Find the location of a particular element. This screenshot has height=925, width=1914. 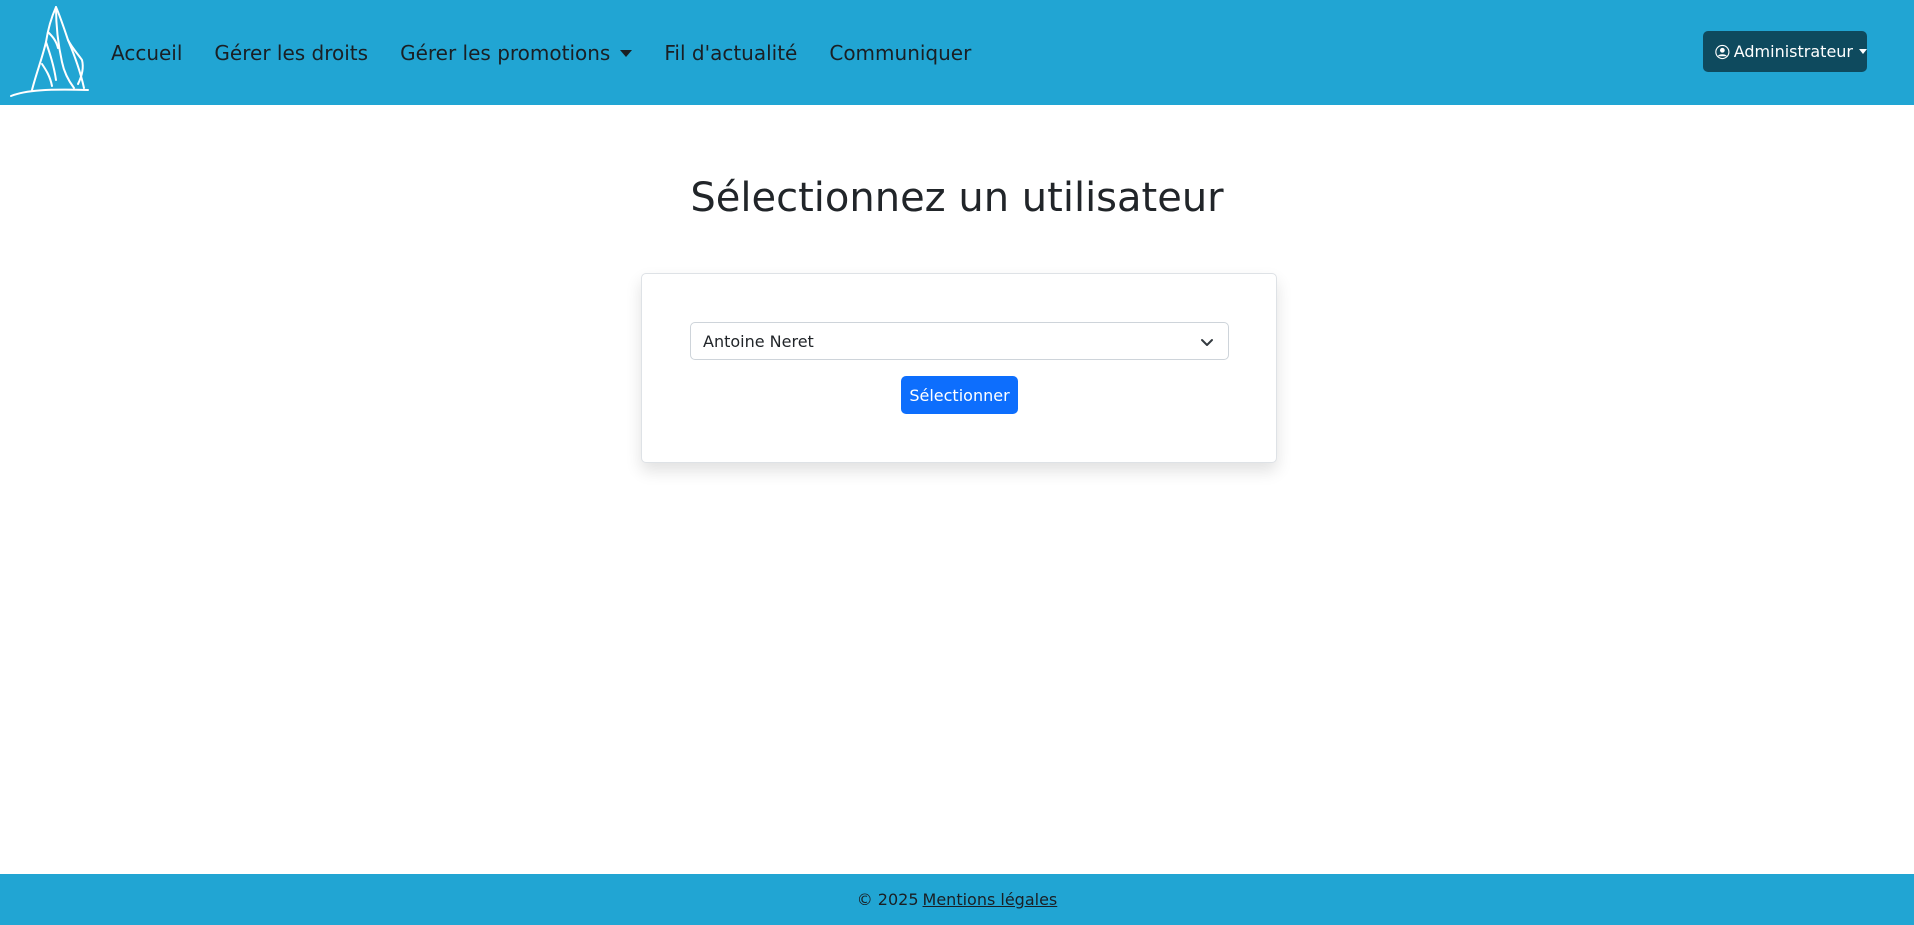

chevron-down-icon is located at coordinates (1207, 342).